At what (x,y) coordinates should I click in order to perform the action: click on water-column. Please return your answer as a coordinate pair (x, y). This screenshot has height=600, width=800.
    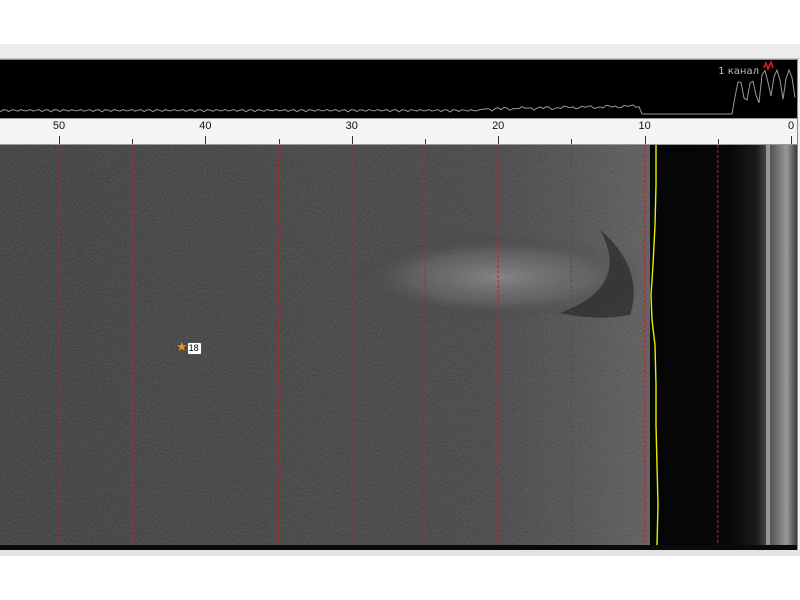
    Looking at the image, I should click on (723, 345).